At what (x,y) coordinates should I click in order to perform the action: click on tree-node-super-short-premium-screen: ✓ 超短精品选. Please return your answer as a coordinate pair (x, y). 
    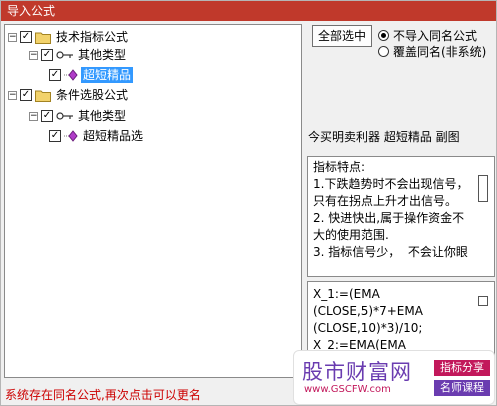
    Looking at the image, I should click on (97, 136).